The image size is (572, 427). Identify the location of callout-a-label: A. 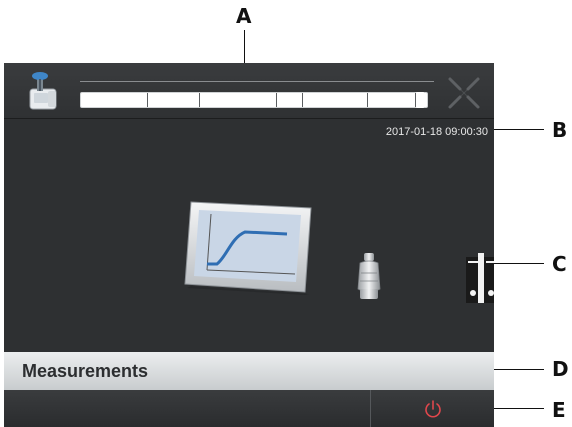
(244, 16).